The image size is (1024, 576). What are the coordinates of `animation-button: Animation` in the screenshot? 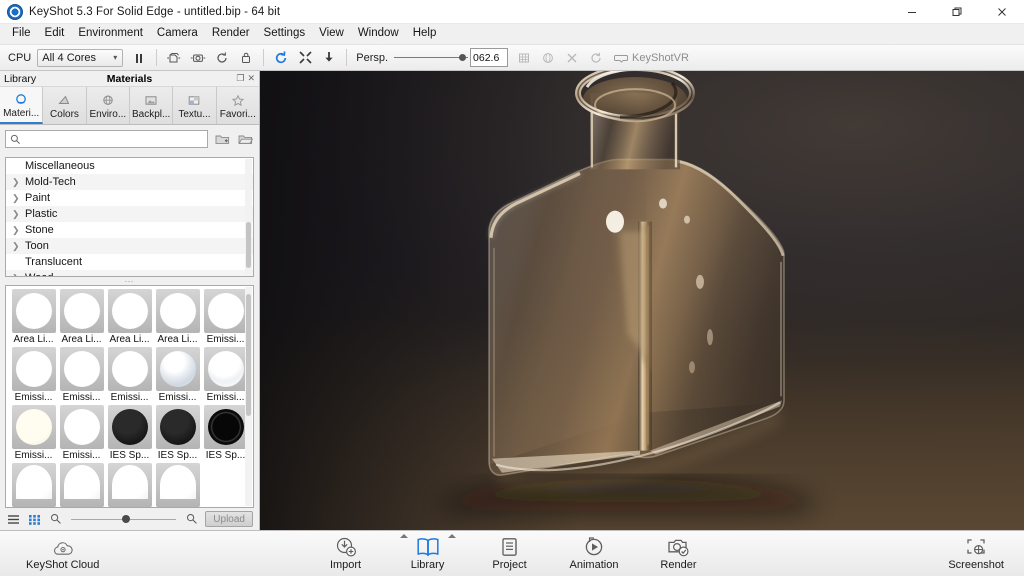 It's located at (594, 553).